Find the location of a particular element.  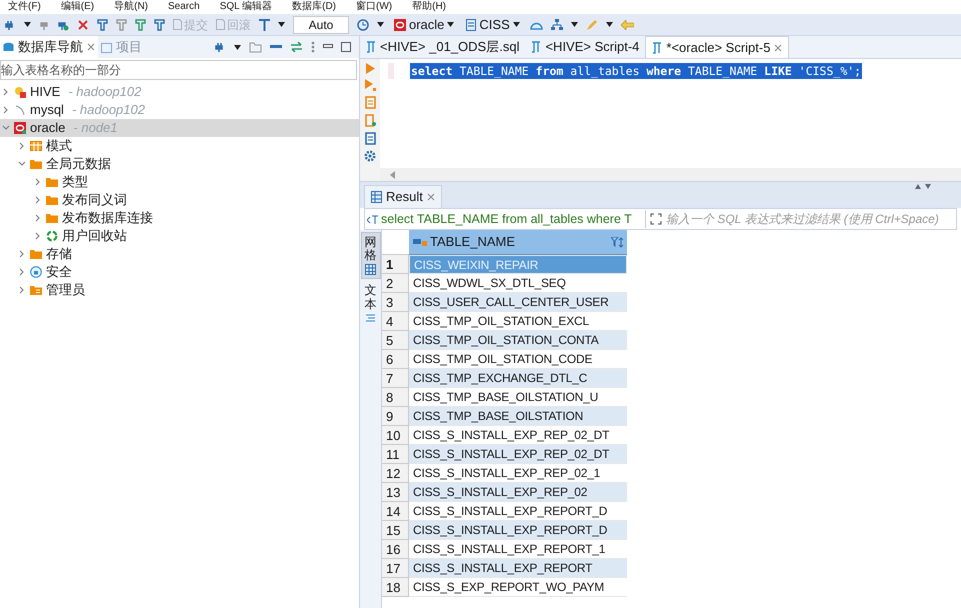

editor-tab: <HIVE> Script-4 is located at coordinates (585, 47).